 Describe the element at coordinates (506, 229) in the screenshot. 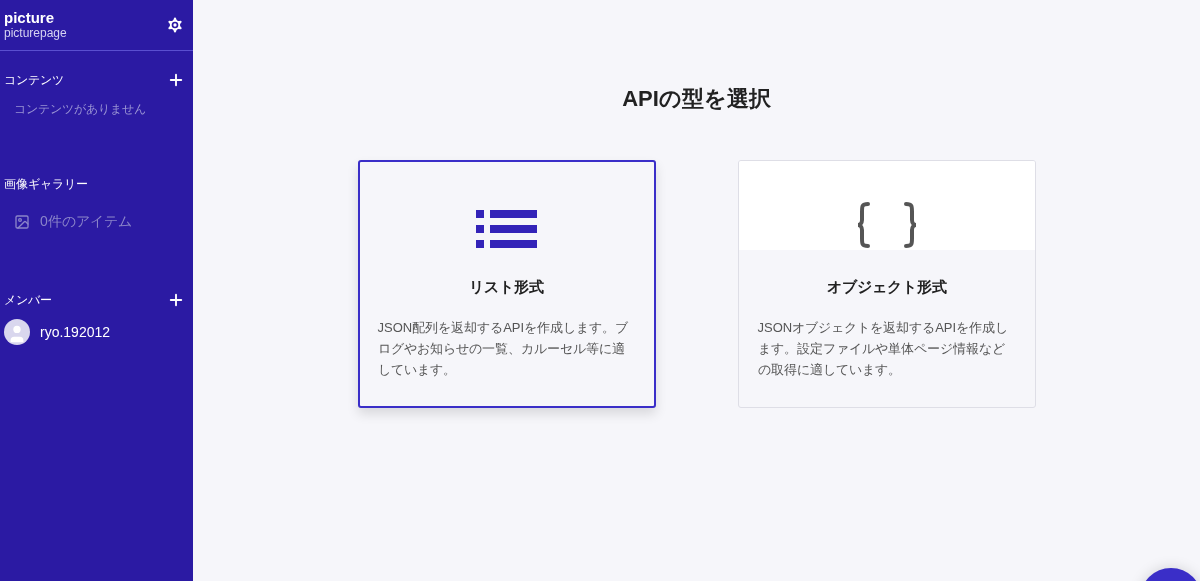

I see `list-icon` at that location.